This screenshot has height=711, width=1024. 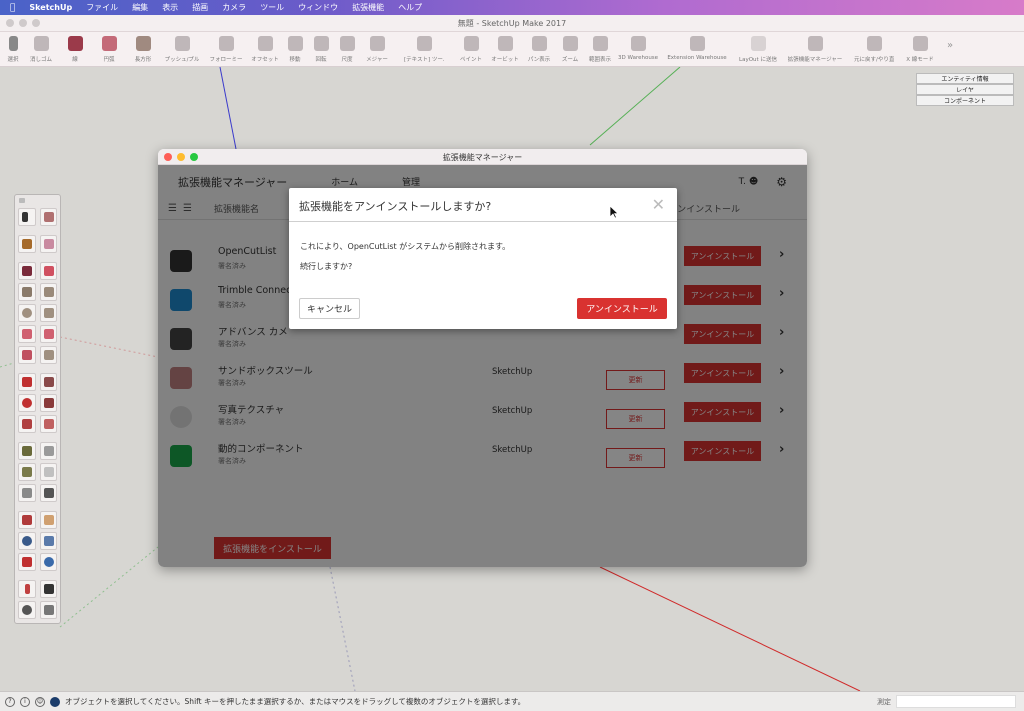 I want to click on toolbar-overflow: », so click(x=950, y=49).